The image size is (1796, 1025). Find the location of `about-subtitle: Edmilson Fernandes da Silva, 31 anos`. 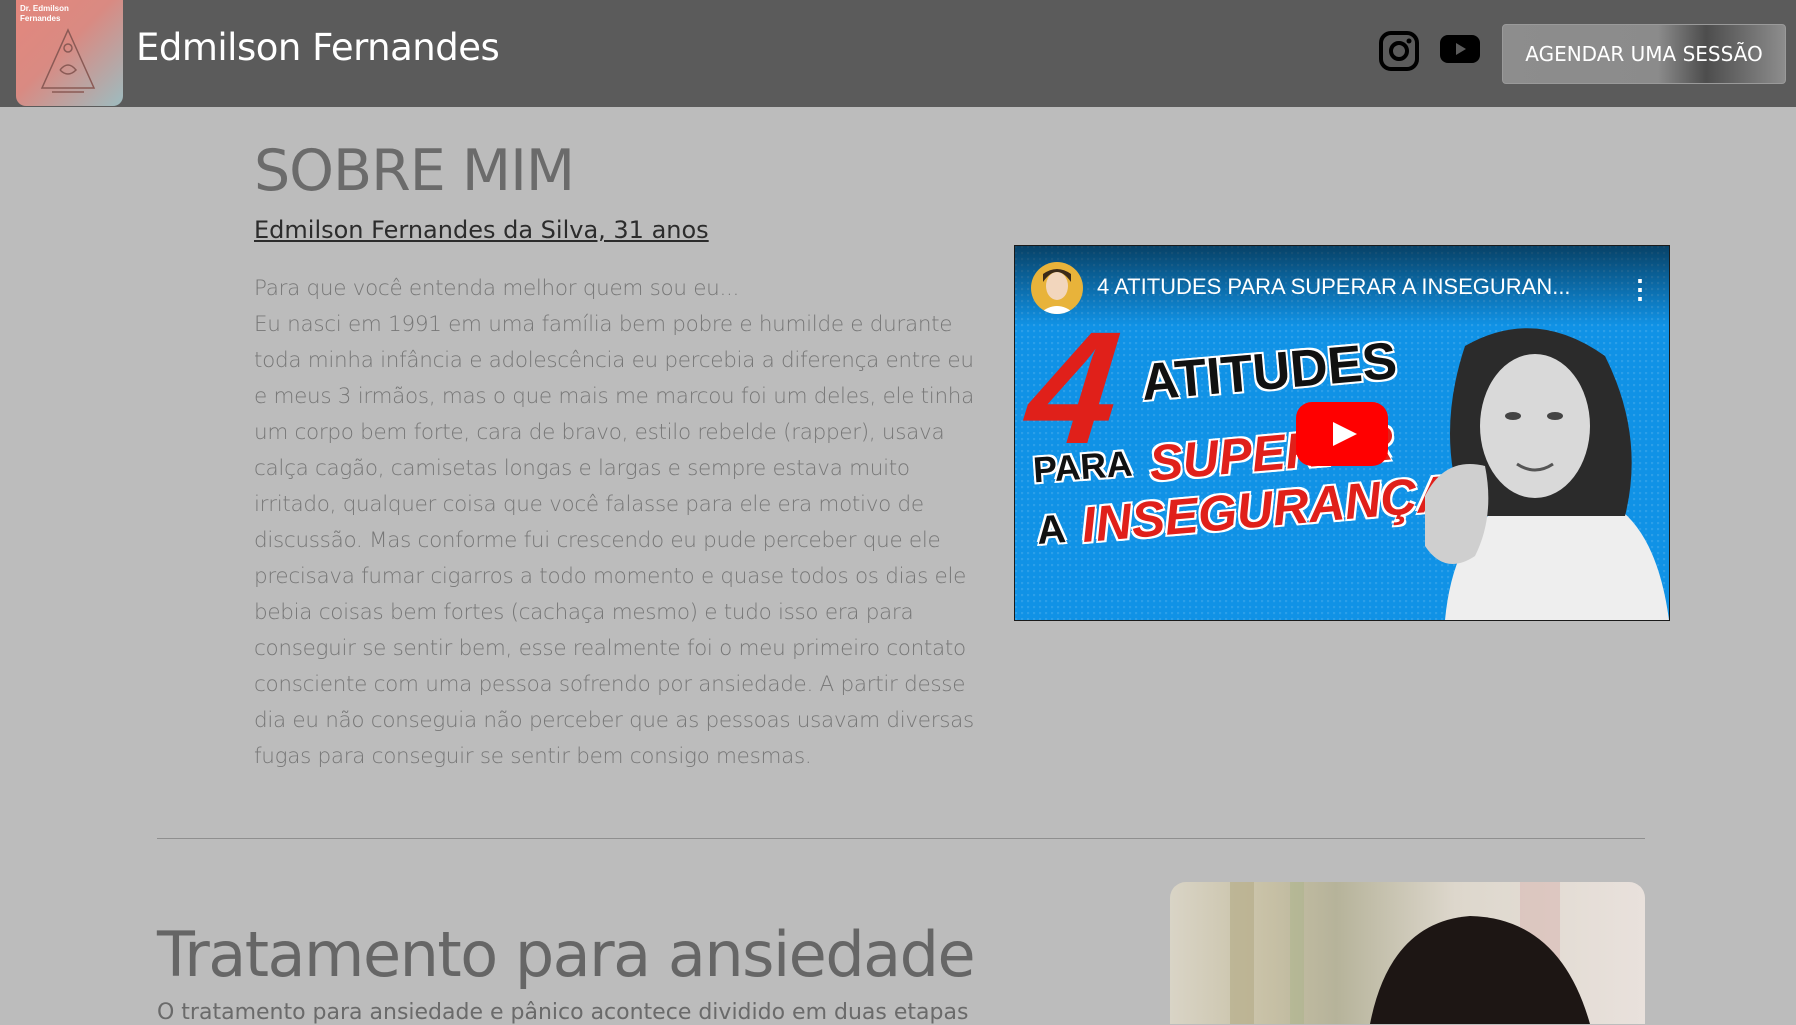

about-subtitle: Edmilson Fernandes da Silva, 31 anos is located at coordinates (481, 230).